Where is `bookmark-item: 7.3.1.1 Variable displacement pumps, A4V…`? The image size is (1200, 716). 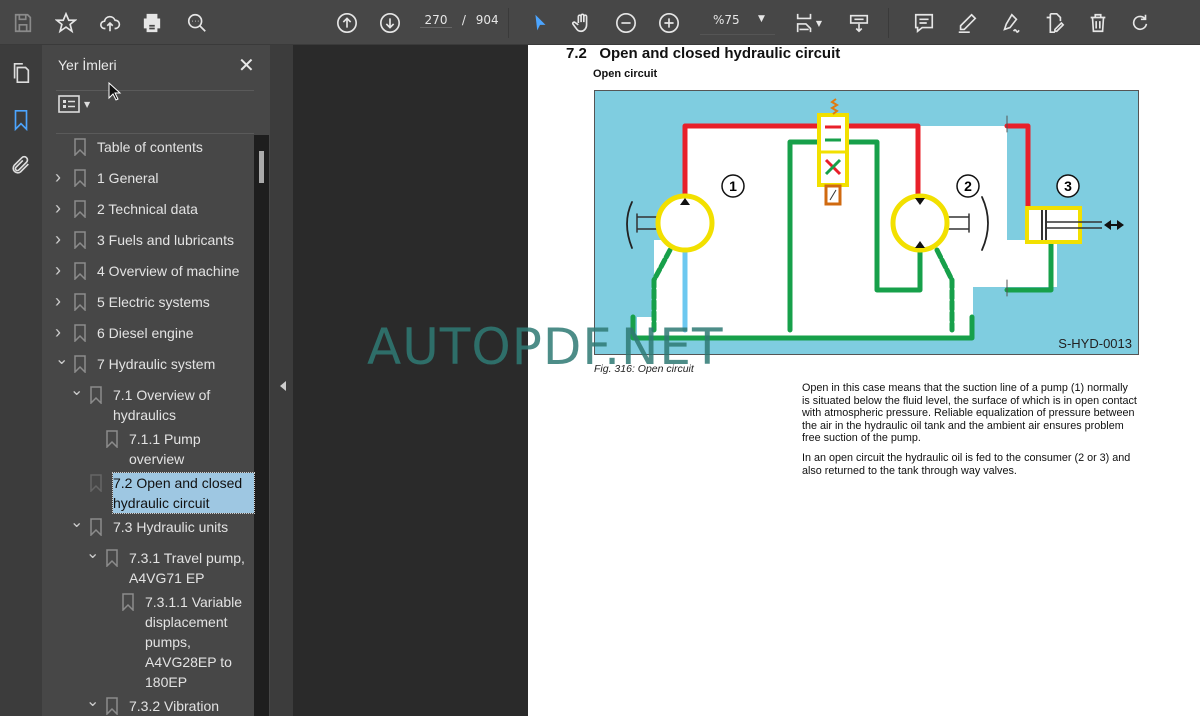
bookmark-item: 7.3.1.1 Variable displacement pumps, A4V… is located at coordinates (148, 644).